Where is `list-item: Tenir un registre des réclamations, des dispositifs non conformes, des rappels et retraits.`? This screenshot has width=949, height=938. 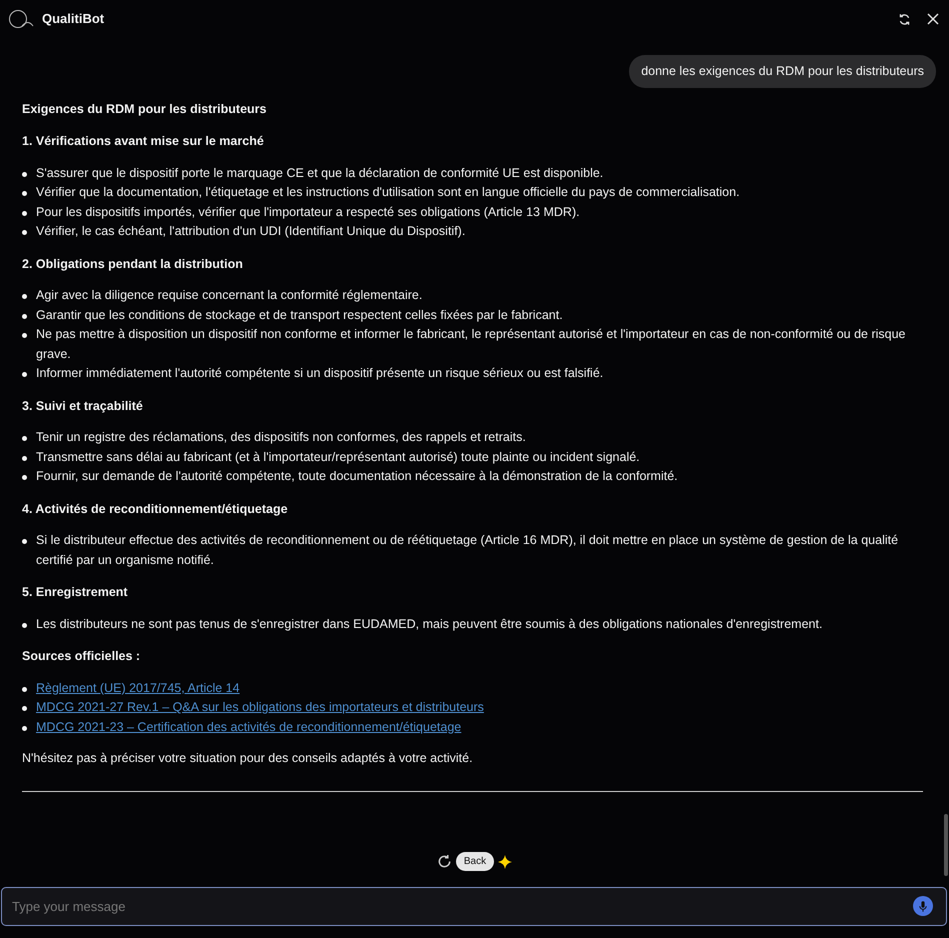 list-item: Tenir un registre des réclamations, des dispositifs non conformes, des rappels et retraits. is located at coordinates (281, 437).